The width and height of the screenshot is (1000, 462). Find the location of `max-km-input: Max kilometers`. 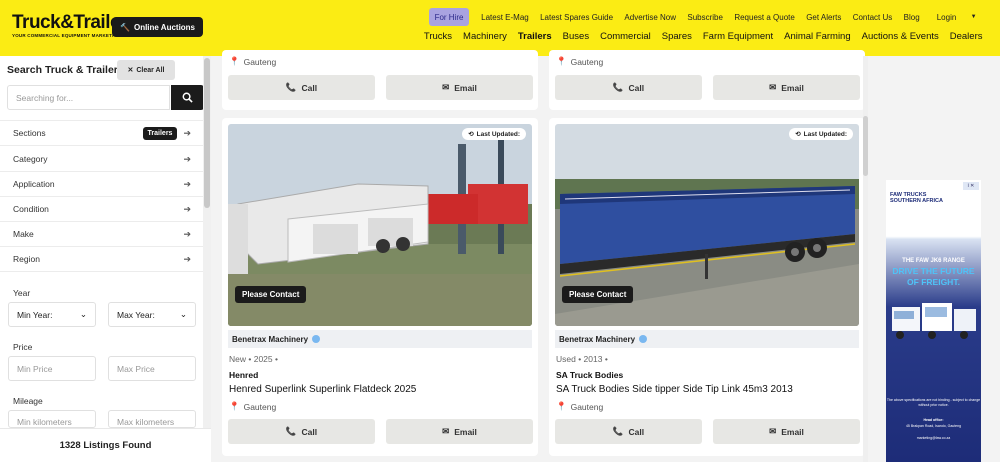

max-km-input: Max kilometers is located at coordinates (152, 419).